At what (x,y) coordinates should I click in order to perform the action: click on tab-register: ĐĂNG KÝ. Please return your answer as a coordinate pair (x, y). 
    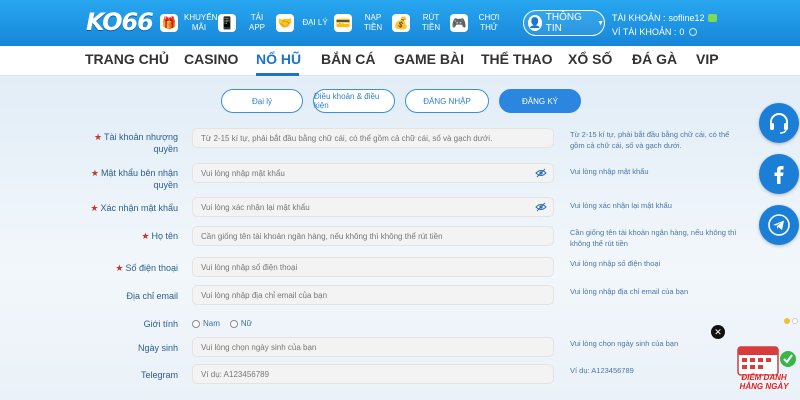
    Looking at the image, I should click on (540, 101).